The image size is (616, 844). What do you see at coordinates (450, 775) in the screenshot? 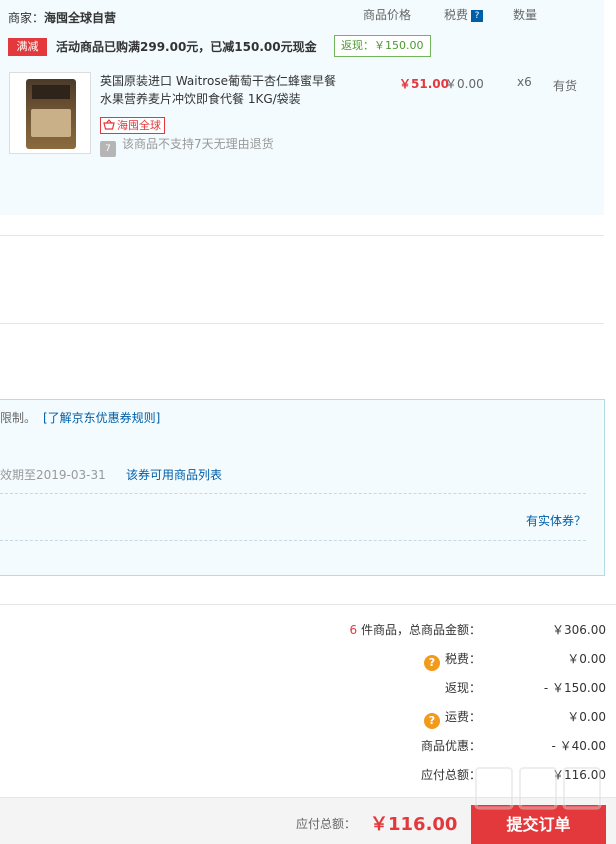
I see `summary-due-label: 应付总额：` at bounding box center [450, 775].